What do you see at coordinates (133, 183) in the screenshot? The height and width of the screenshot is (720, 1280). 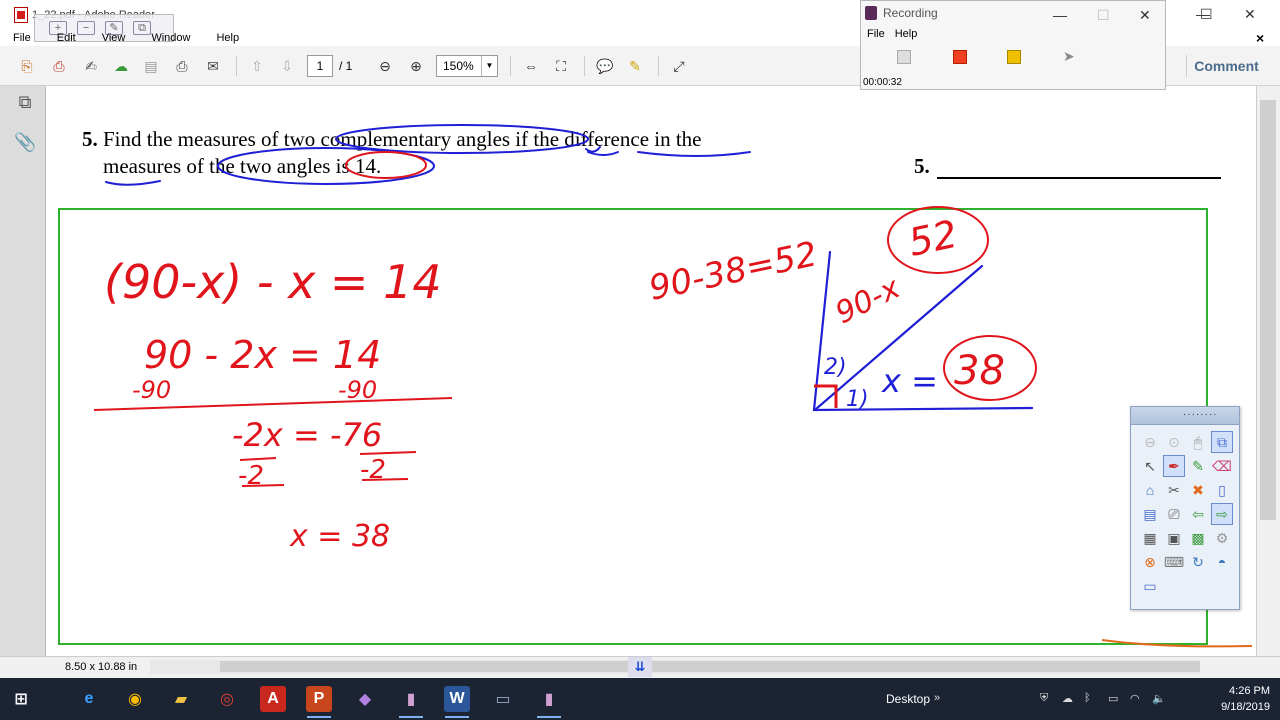 I see `underline-measures` at bounding box center [133, 183].